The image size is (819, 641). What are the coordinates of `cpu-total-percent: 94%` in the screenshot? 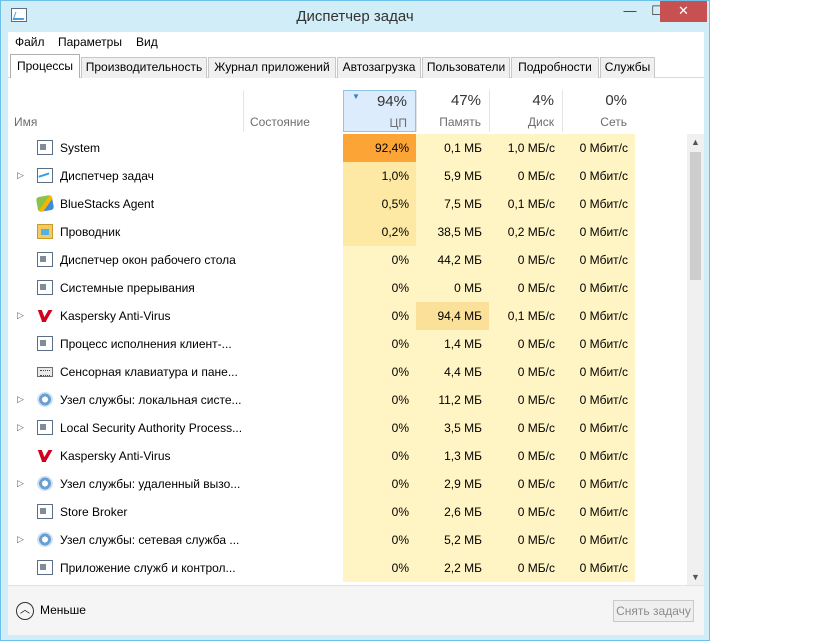 It's located at (391, 101).